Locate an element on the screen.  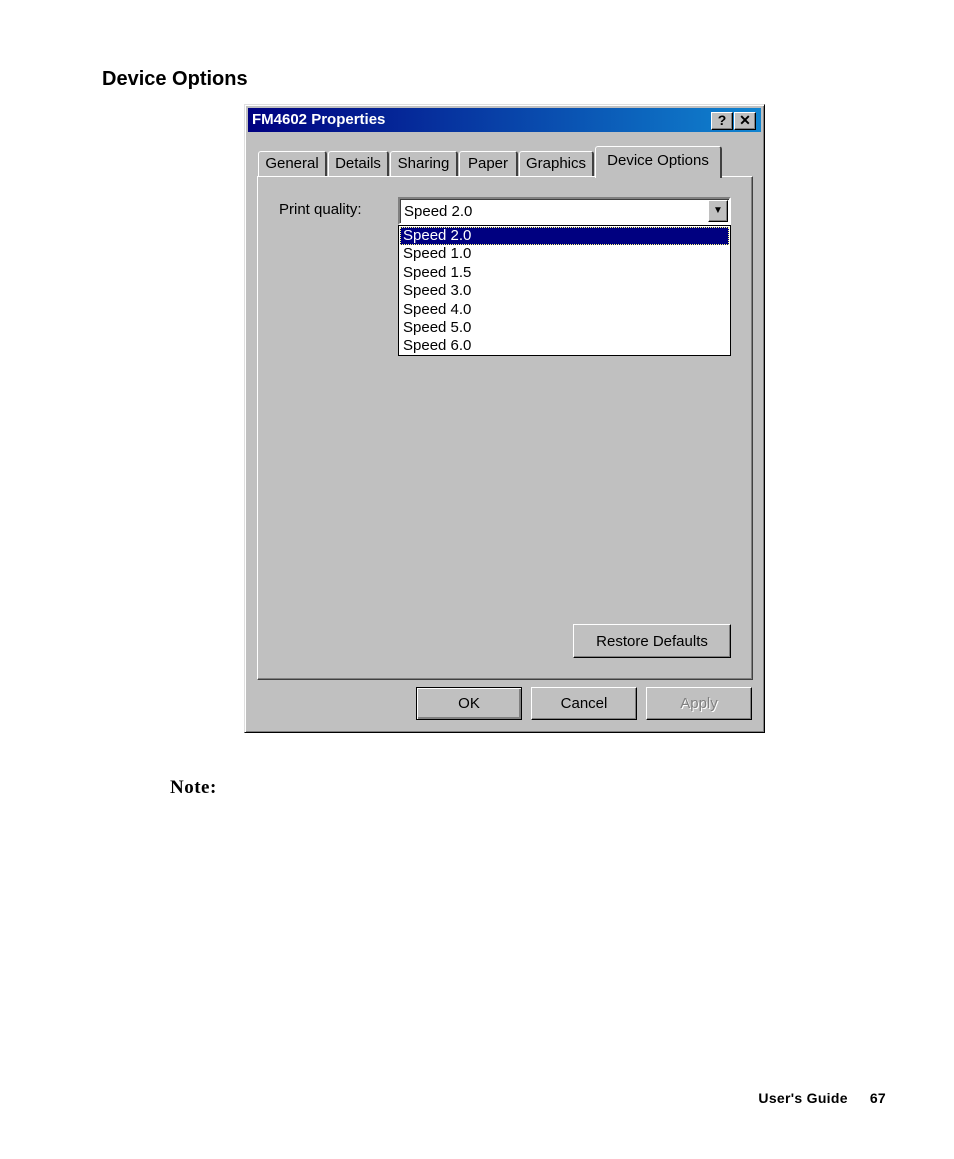
restore-defaults-button: Restore Defaults is located at coordinates (652, 641).